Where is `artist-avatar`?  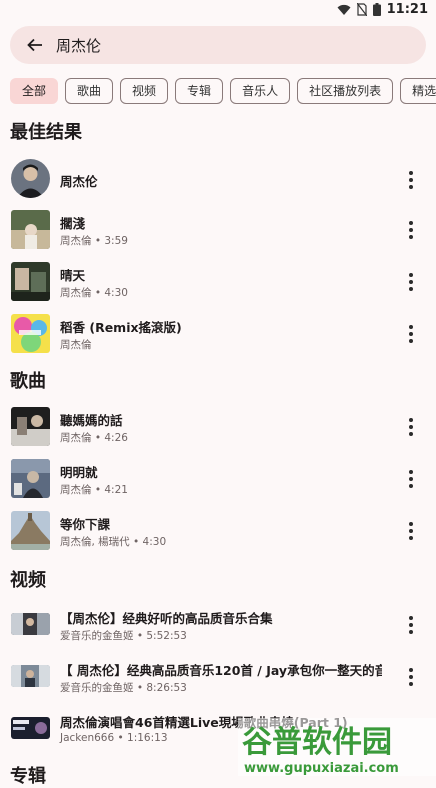
artist-avatar is located at coordinates (30, 178).